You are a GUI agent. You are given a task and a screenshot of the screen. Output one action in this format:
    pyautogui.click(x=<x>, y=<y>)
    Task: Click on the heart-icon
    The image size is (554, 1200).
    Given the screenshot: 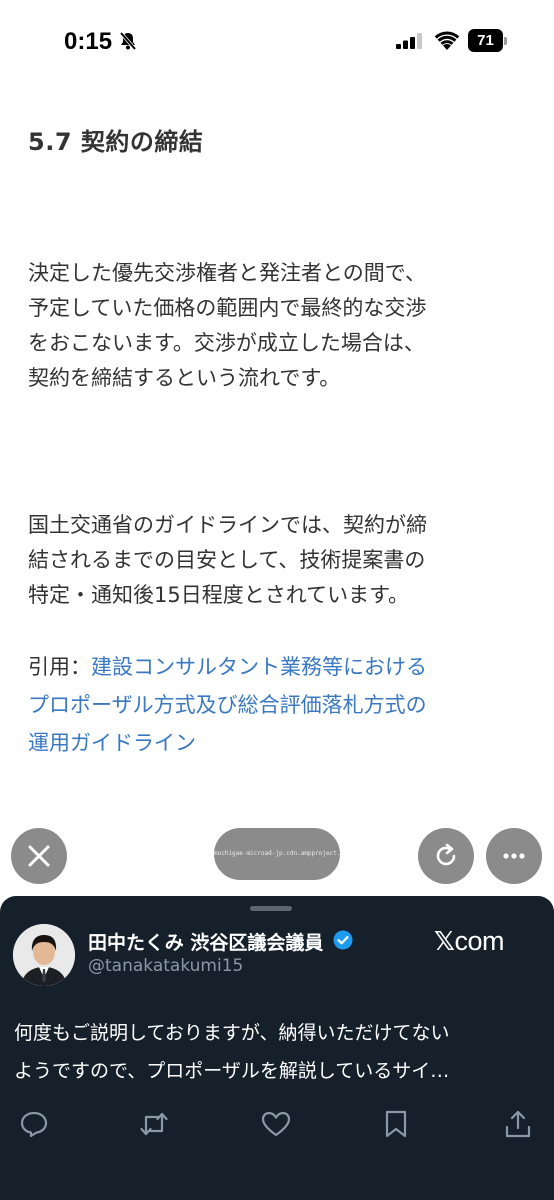 What is the action you would take?
    pyautogui.click(x=276, y=1124)
    